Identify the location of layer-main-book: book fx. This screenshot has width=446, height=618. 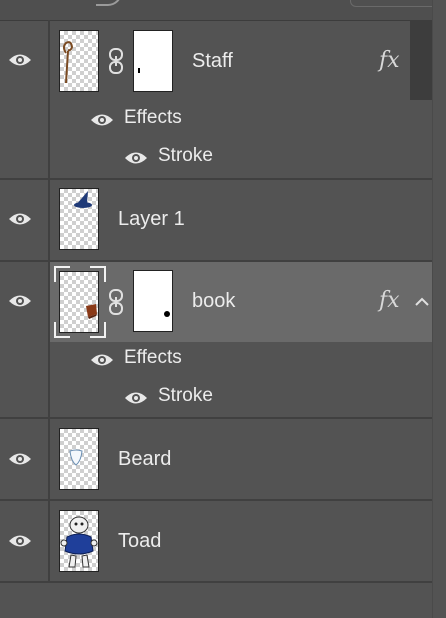
(241, 302).